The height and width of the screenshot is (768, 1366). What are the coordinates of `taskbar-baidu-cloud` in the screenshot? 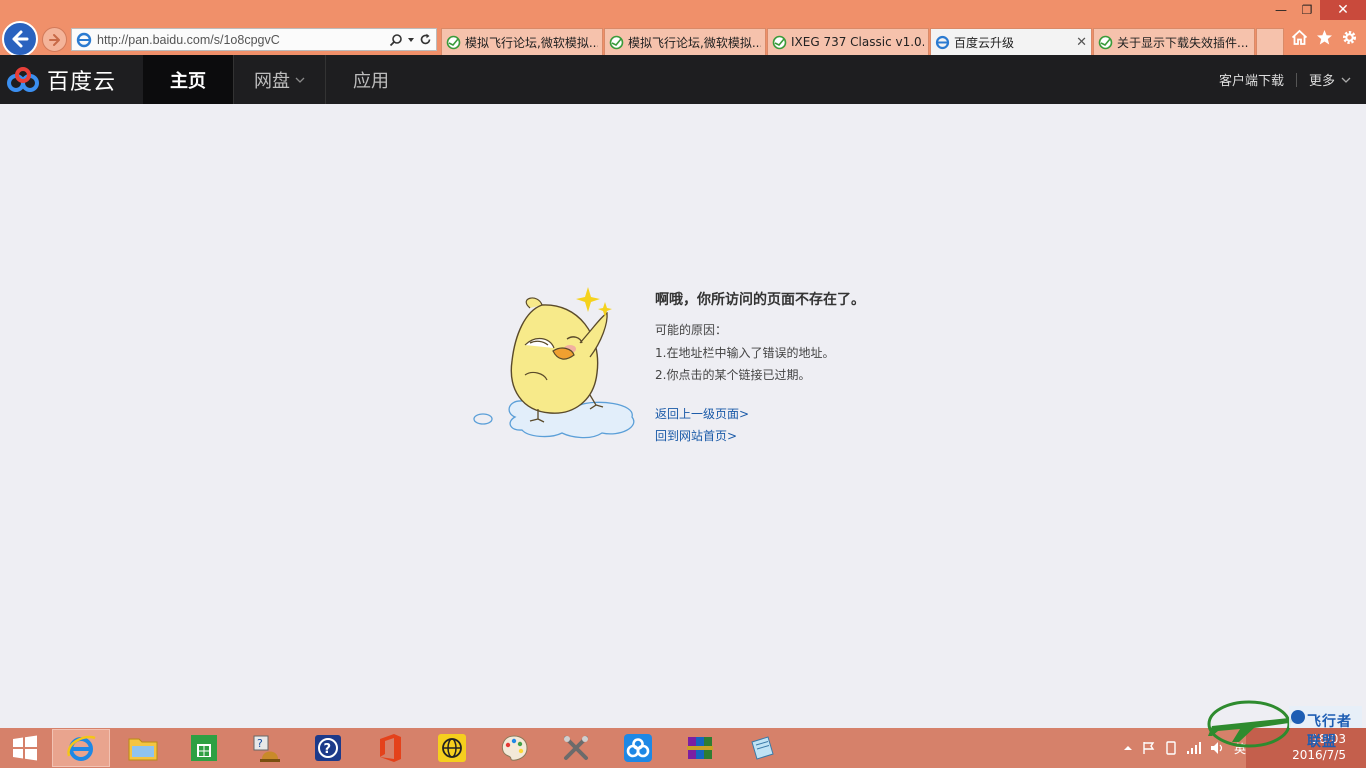 It's located at (638, 748).